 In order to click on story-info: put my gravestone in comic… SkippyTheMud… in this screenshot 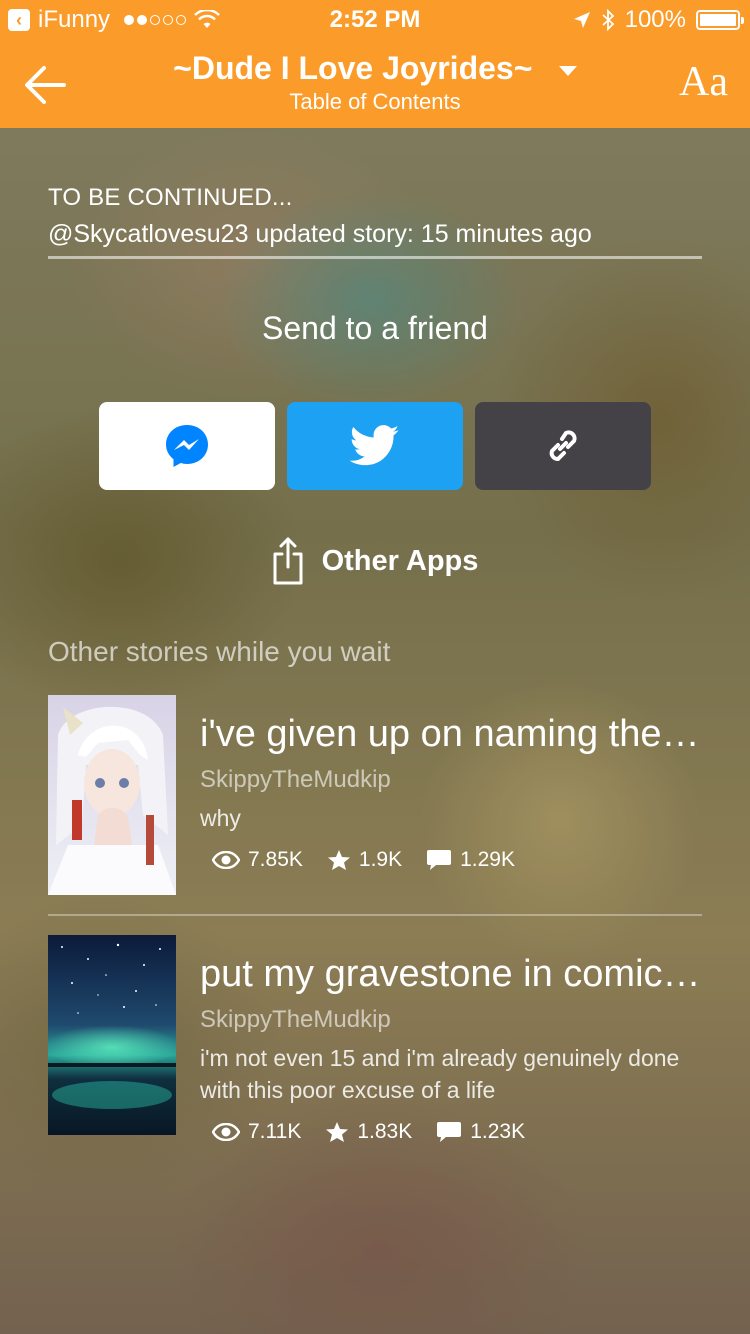, I will do `click(451, 1048)`.